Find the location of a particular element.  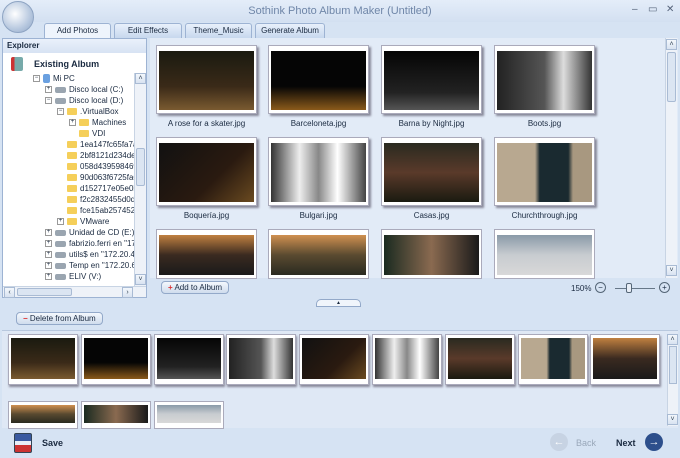

minimize-button: – is located at coordinates (635, 9).